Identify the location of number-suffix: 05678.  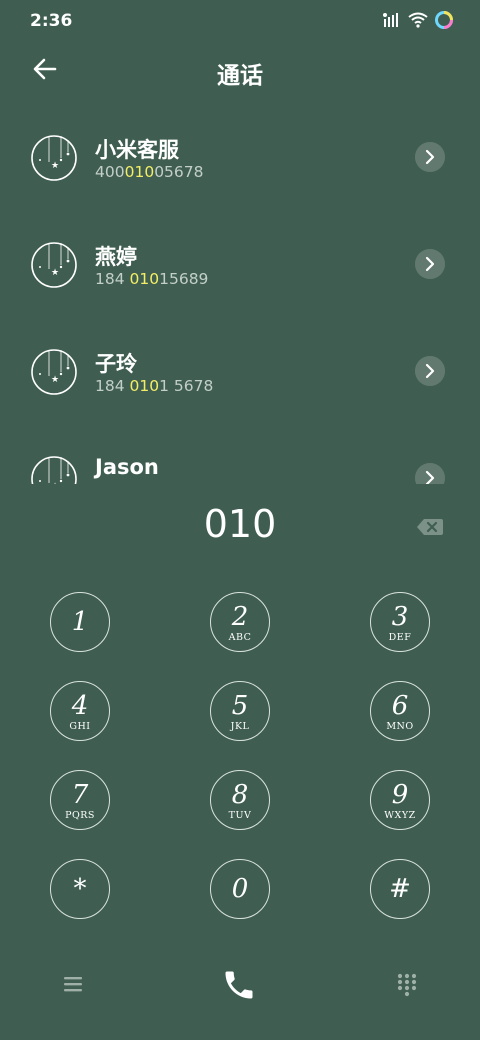
(179, 172).